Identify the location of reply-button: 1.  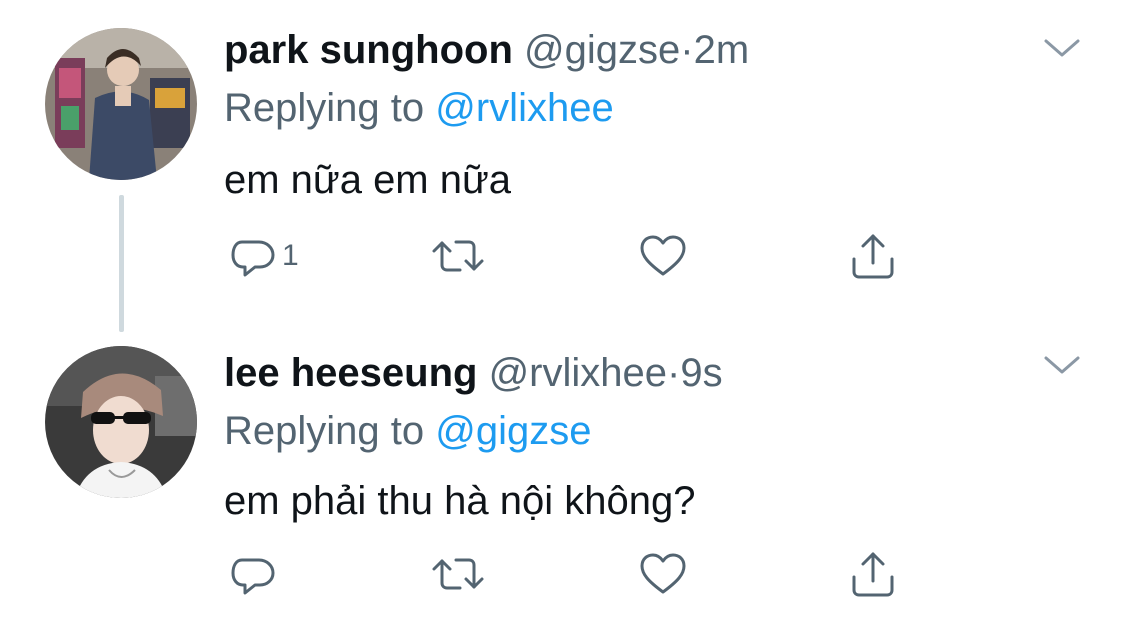
(263, 256).